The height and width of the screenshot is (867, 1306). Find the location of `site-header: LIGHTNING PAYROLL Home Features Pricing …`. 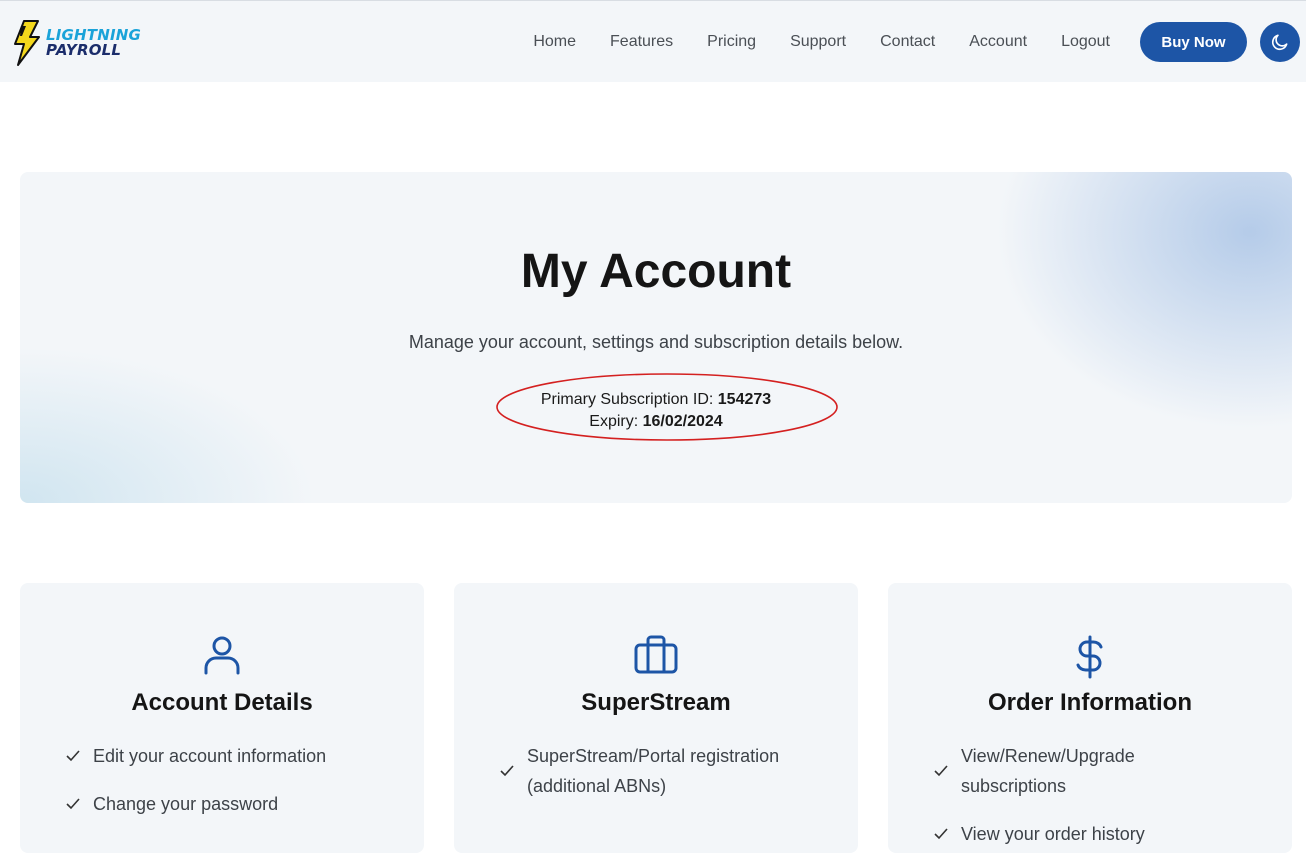

site-header: LIGHTNING PAYROLL Home Features Pricing … is located at coordinates (653, 41).